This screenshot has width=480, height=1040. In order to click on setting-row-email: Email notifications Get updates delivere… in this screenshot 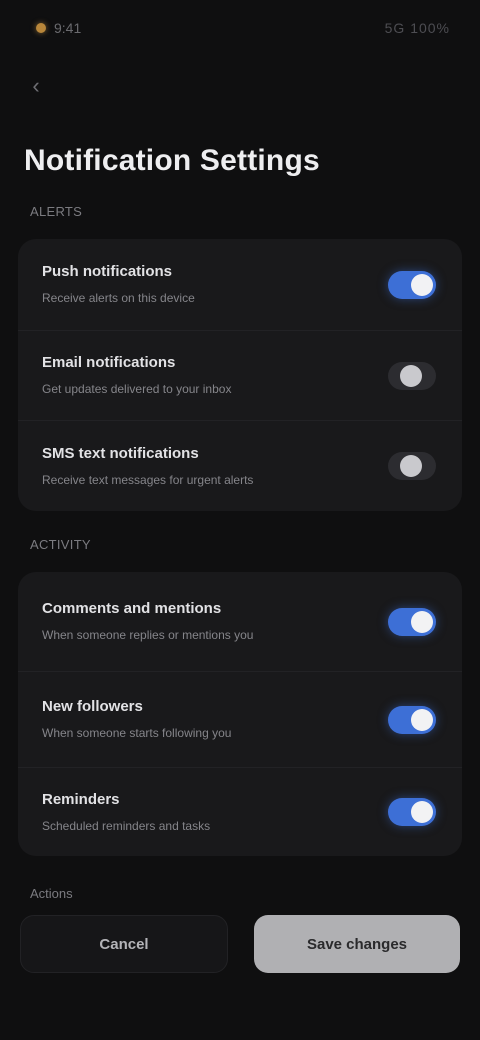, I will do `click(240, 376)`.